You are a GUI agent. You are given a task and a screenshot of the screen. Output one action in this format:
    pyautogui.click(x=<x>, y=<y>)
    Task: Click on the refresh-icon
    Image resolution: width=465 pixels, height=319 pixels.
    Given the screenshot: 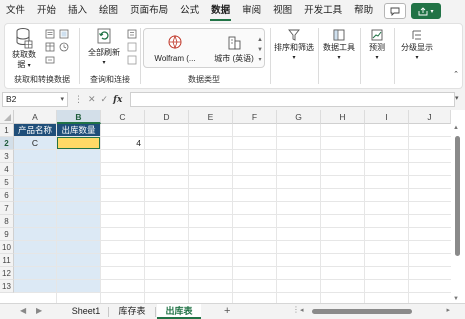 What is the action you would take?
    pyautogui.click(x=104, y=36)
    